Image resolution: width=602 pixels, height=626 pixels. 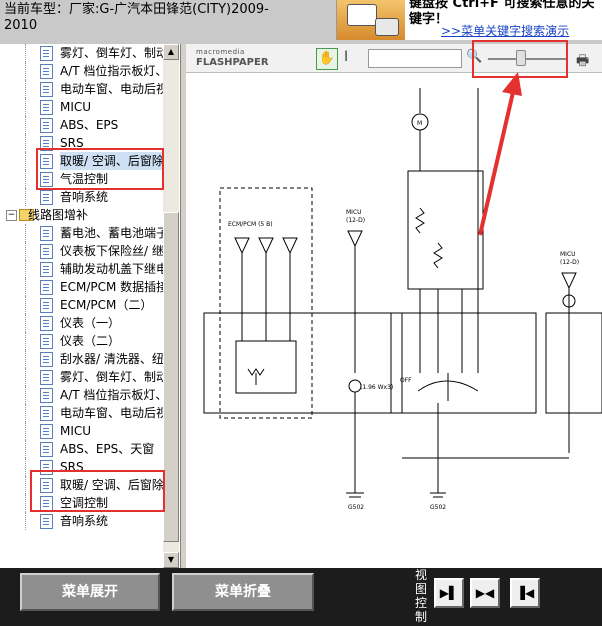 I want to click on text-select-icon: I, so click(x=346, y=57).